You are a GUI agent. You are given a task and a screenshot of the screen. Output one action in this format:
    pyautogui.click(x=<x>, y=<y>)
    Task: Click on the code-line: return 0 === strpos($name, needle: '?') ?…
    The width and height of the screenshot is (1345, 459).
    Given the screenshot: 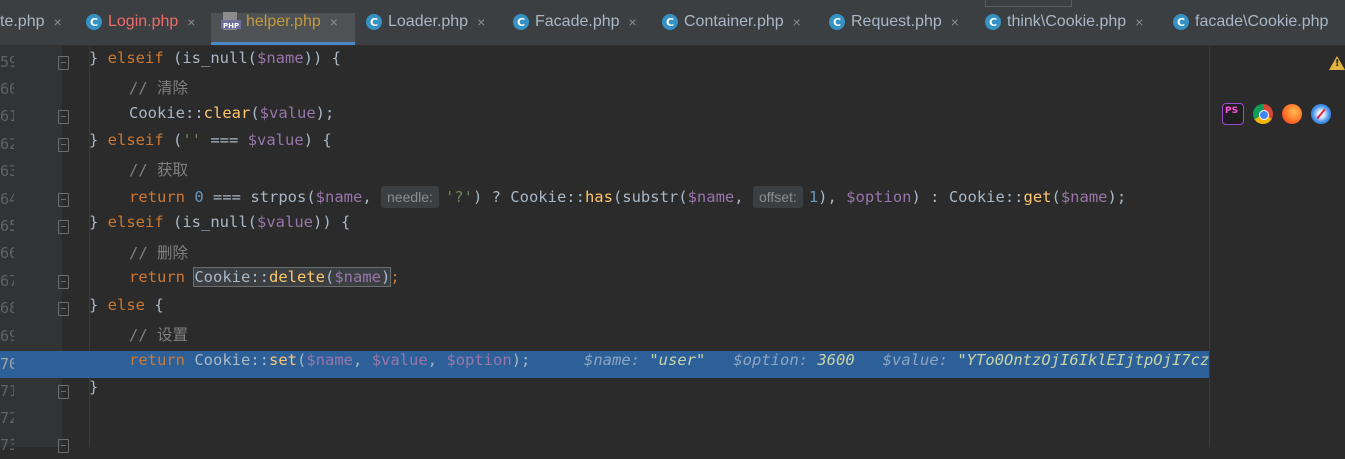 What is the action you would take?
    pyautogui.click(x=628, y=197)
    